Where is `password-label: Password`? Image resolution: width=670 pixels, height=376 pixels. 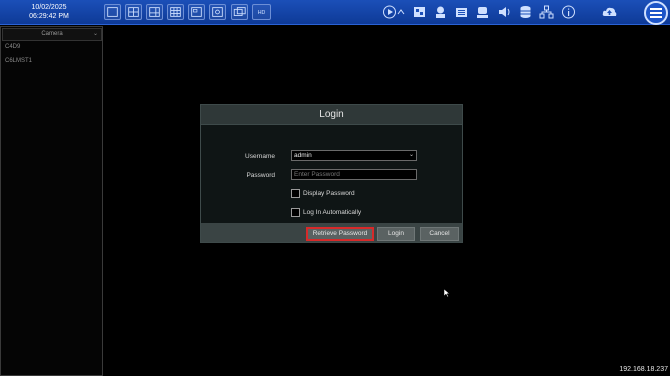
password-label: Password is located at coordinates (260, 175).